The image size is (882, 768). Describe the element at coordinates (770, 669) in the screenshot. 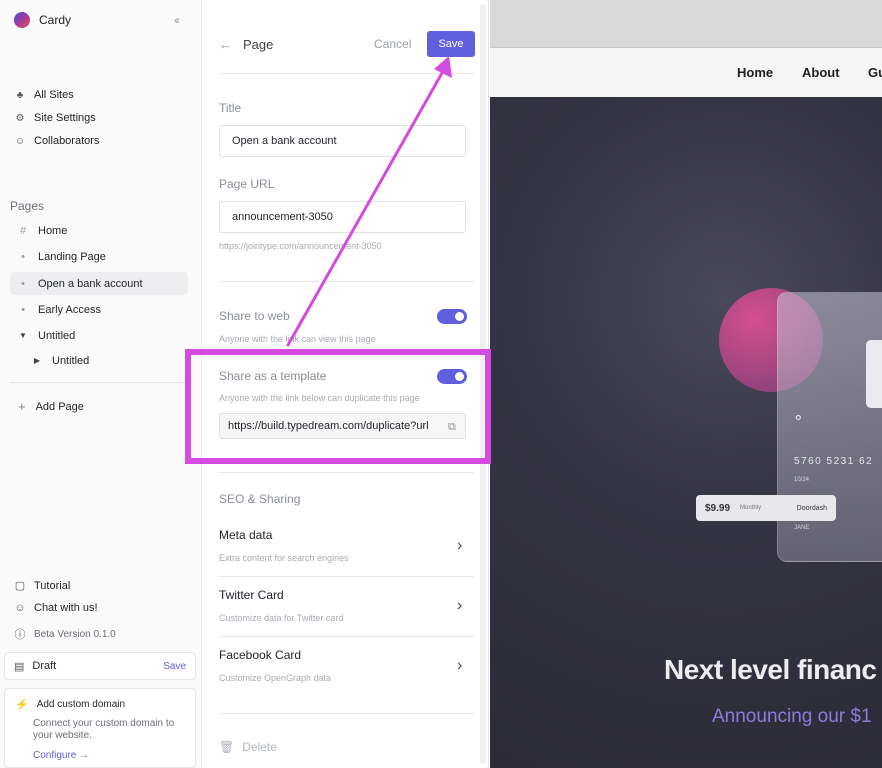

I see `hero-title: Next level financ` at that location.